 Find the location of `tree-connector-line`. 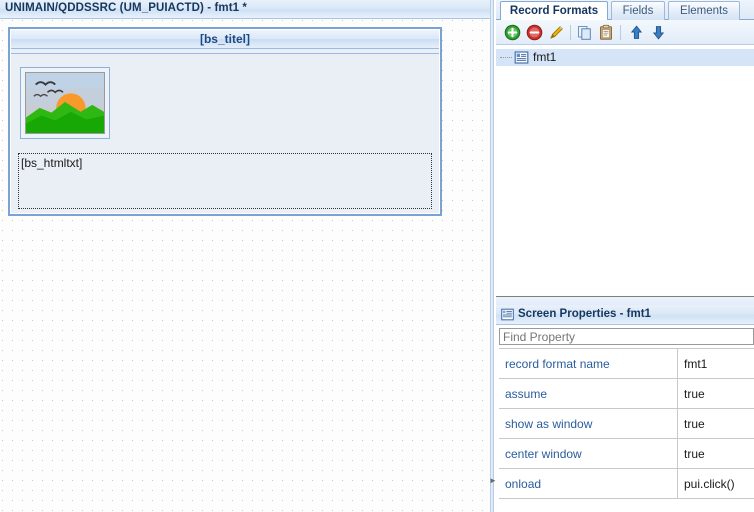

tree-connector-line is located at coordinates (506, 58).